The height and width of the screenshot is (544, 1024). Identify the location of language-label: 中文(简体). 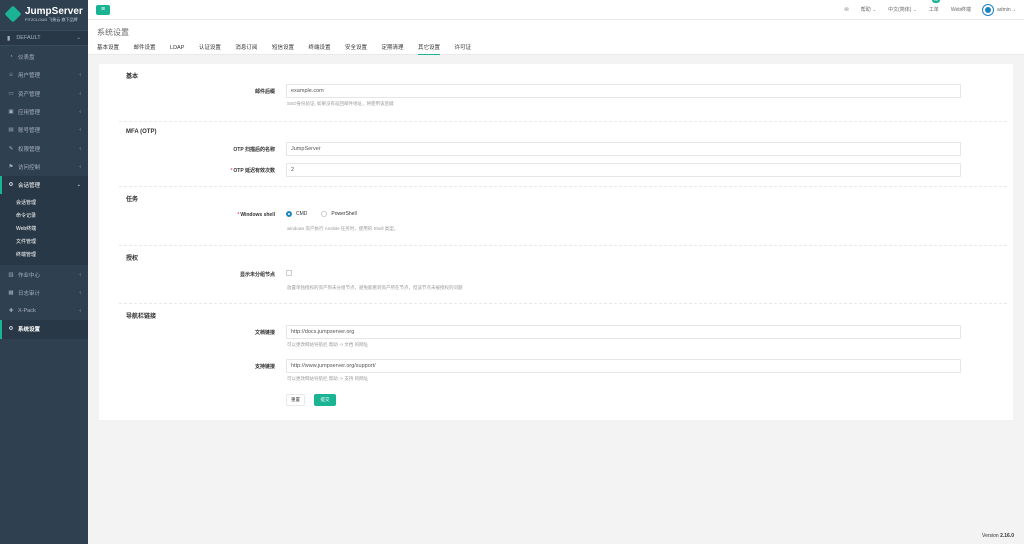
(900, 10).